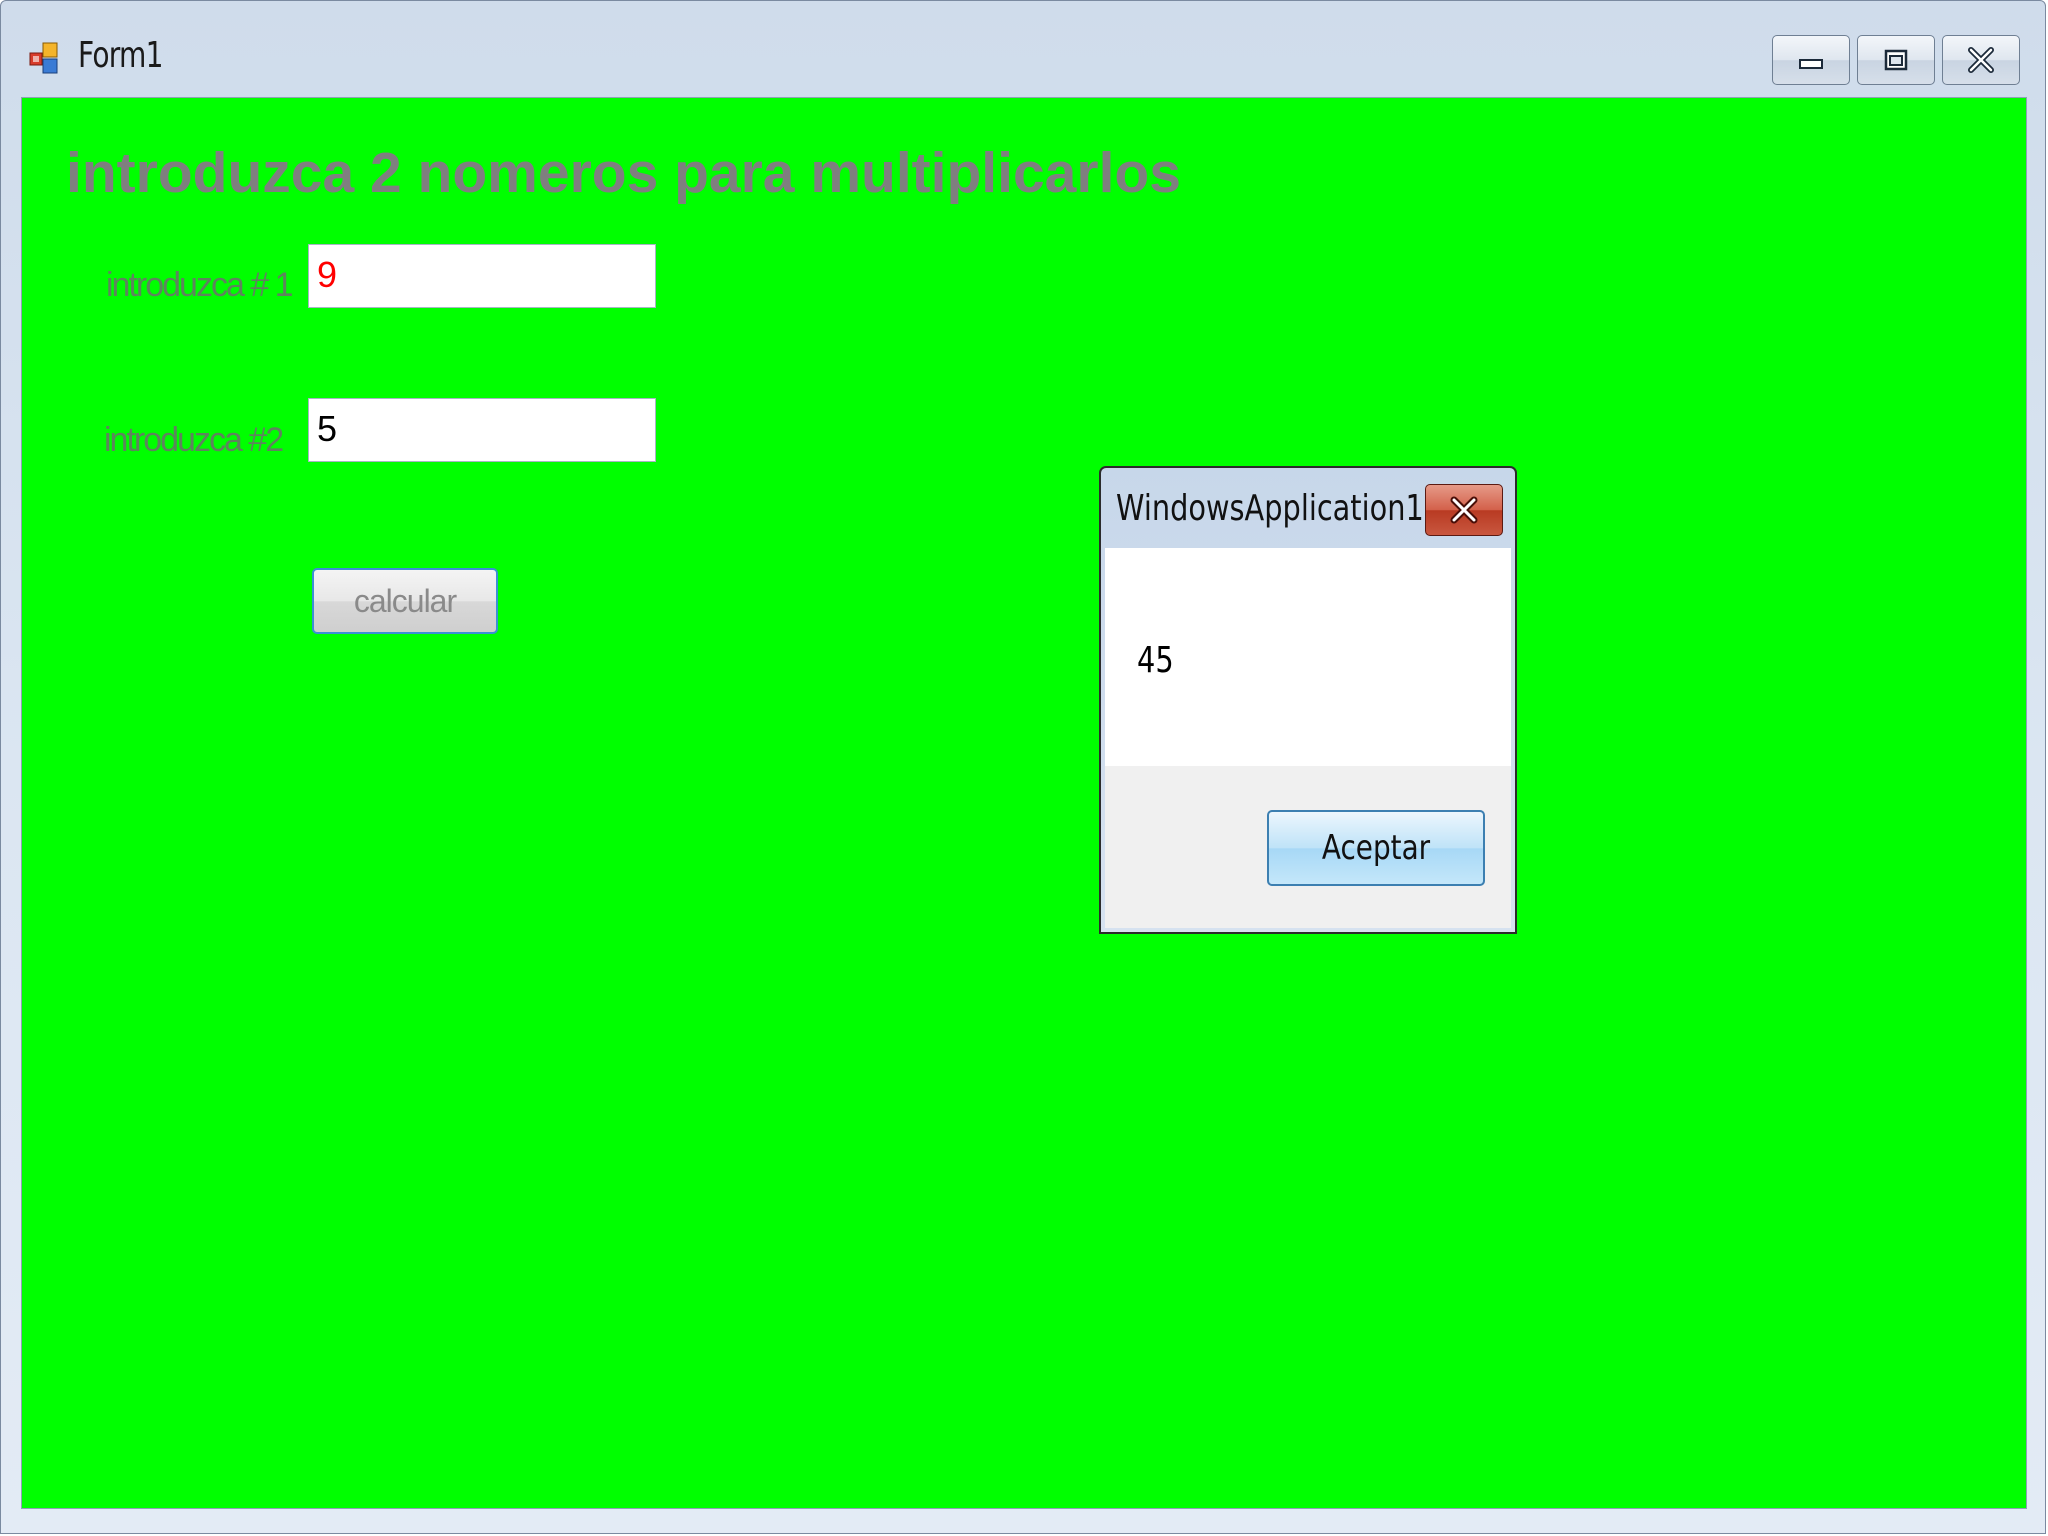 The width and height of the screenshot is (2048, 1536). Describe the element at coordinates (1023, 49) in the screenshot. I see `title-bar: Form1` at that location.